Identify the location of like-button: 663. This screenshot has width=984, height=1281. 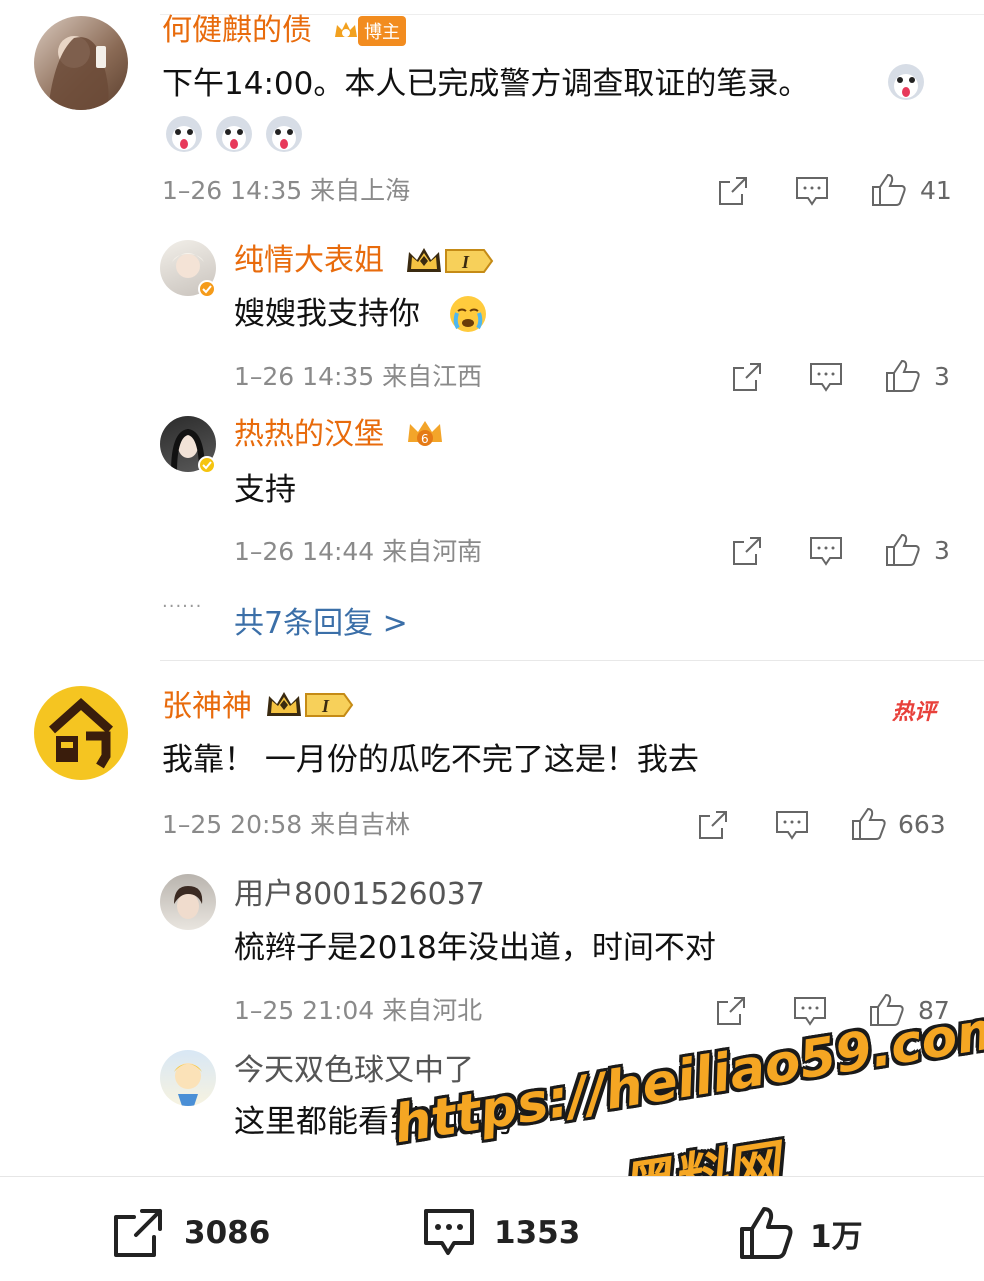
(898, 824).